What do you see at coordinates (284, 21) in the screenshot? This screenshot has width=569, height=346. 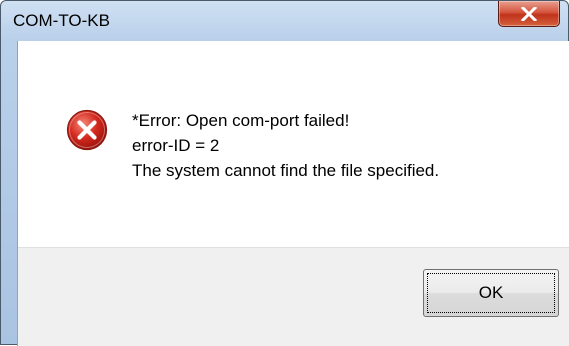 I see `title-bar: COM-TO-KB` at bounding box center [284, 21].